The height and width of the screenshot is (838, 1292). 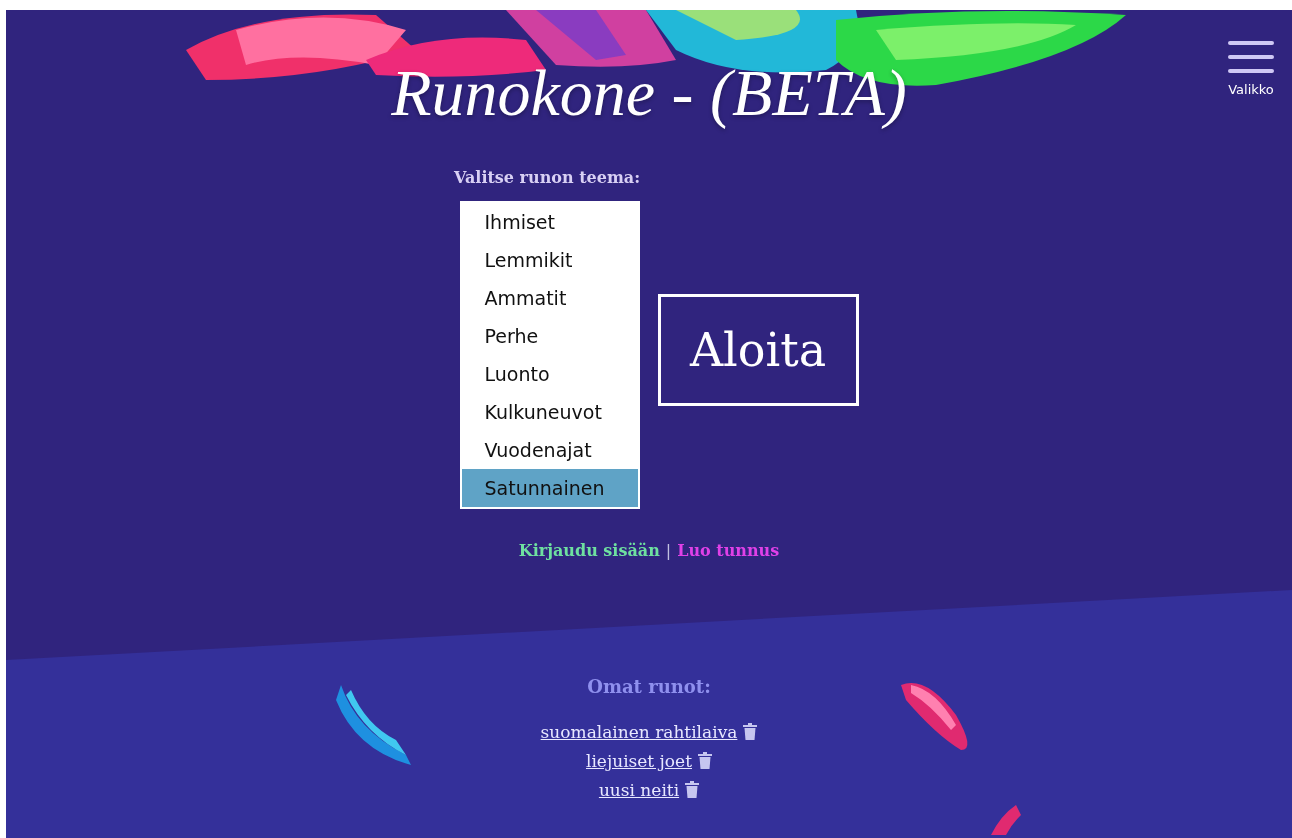 What do you see at coordinates (549, 488) in the screenshot?
I see `theme-option: Satunnainen` at bounding box center [549, 488].